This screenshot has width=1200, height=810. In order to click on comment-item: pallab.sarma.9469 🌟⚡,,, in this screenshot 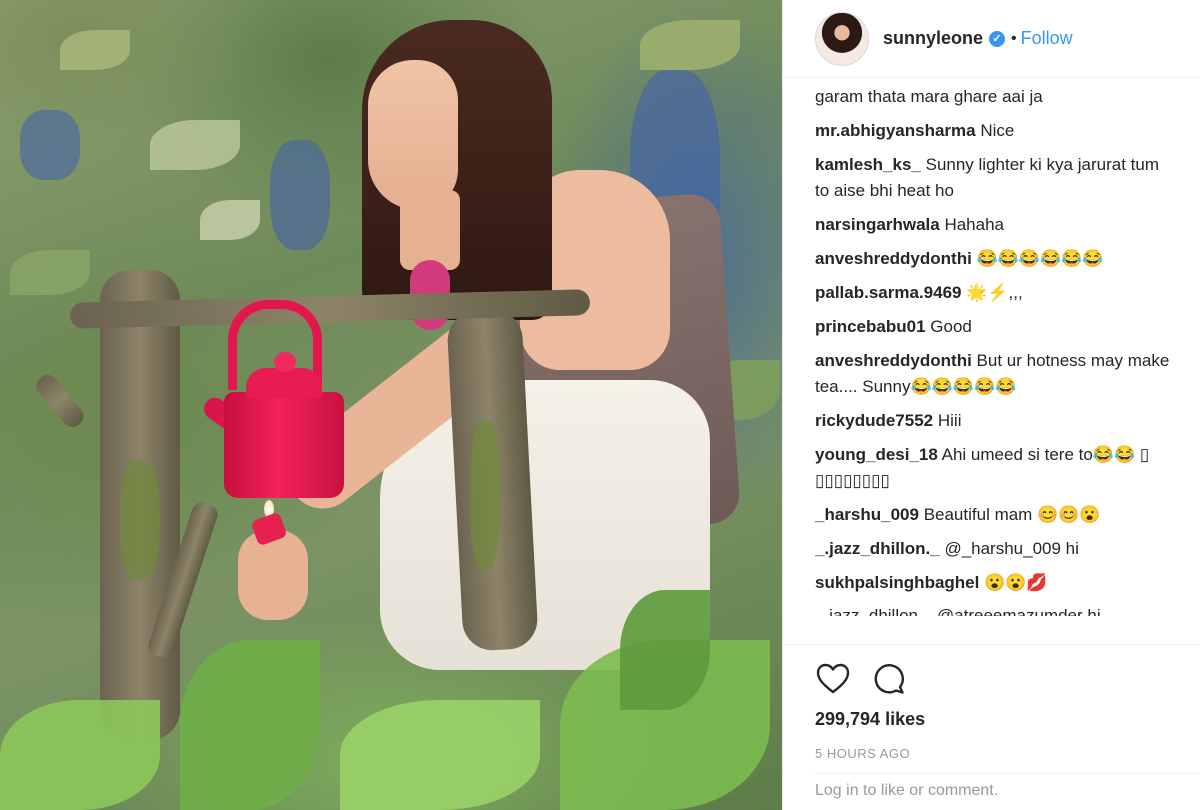, I will do `click(995, 293)`.